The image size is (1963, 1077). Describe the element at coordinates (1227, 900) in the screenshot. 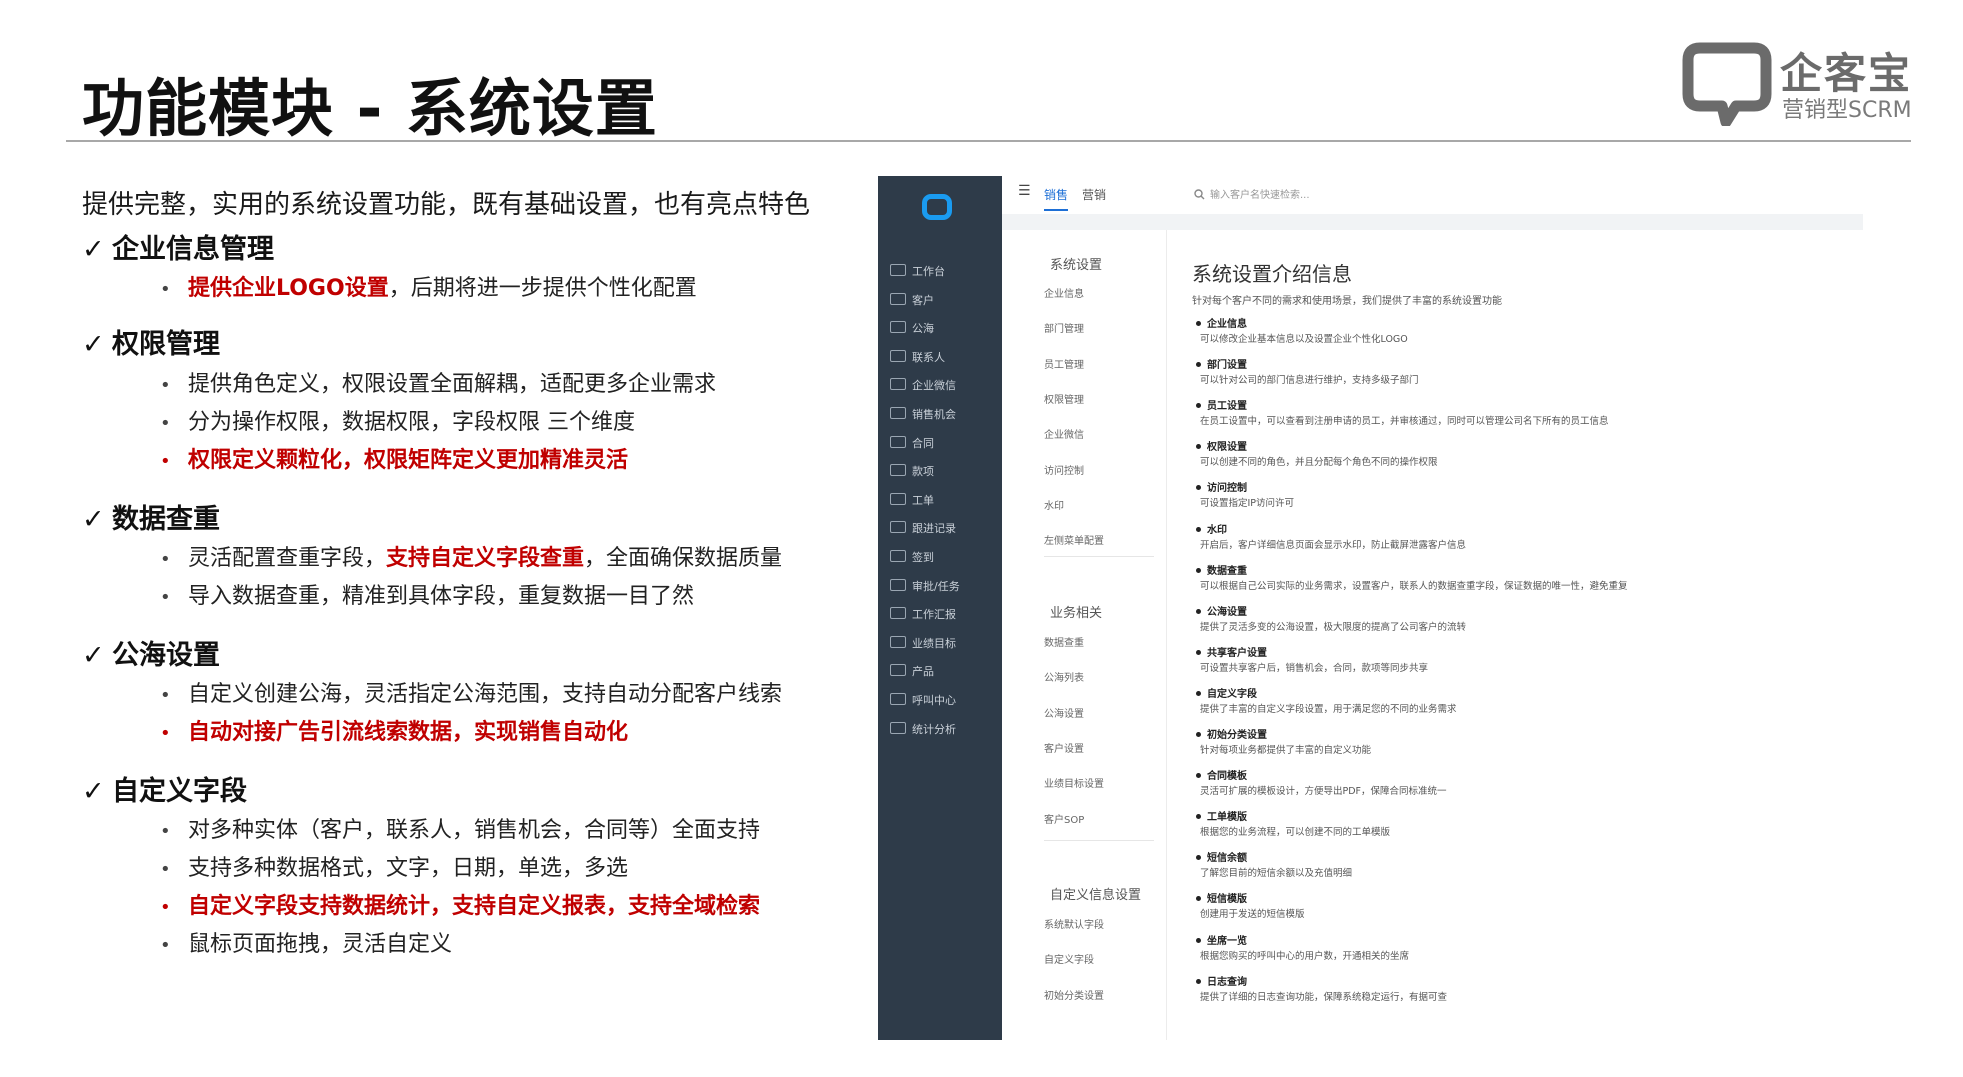

I see `detail-item-title-text: 短信模版` at that location.